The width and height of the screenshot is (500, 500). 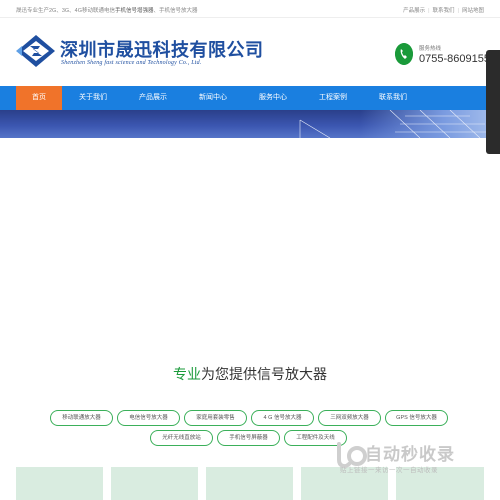 What do you see at coordinates (264, 374) in the screenshot?
I see `section-title-rest: 为您提供信号放大器` at bounding box center [264, 374].